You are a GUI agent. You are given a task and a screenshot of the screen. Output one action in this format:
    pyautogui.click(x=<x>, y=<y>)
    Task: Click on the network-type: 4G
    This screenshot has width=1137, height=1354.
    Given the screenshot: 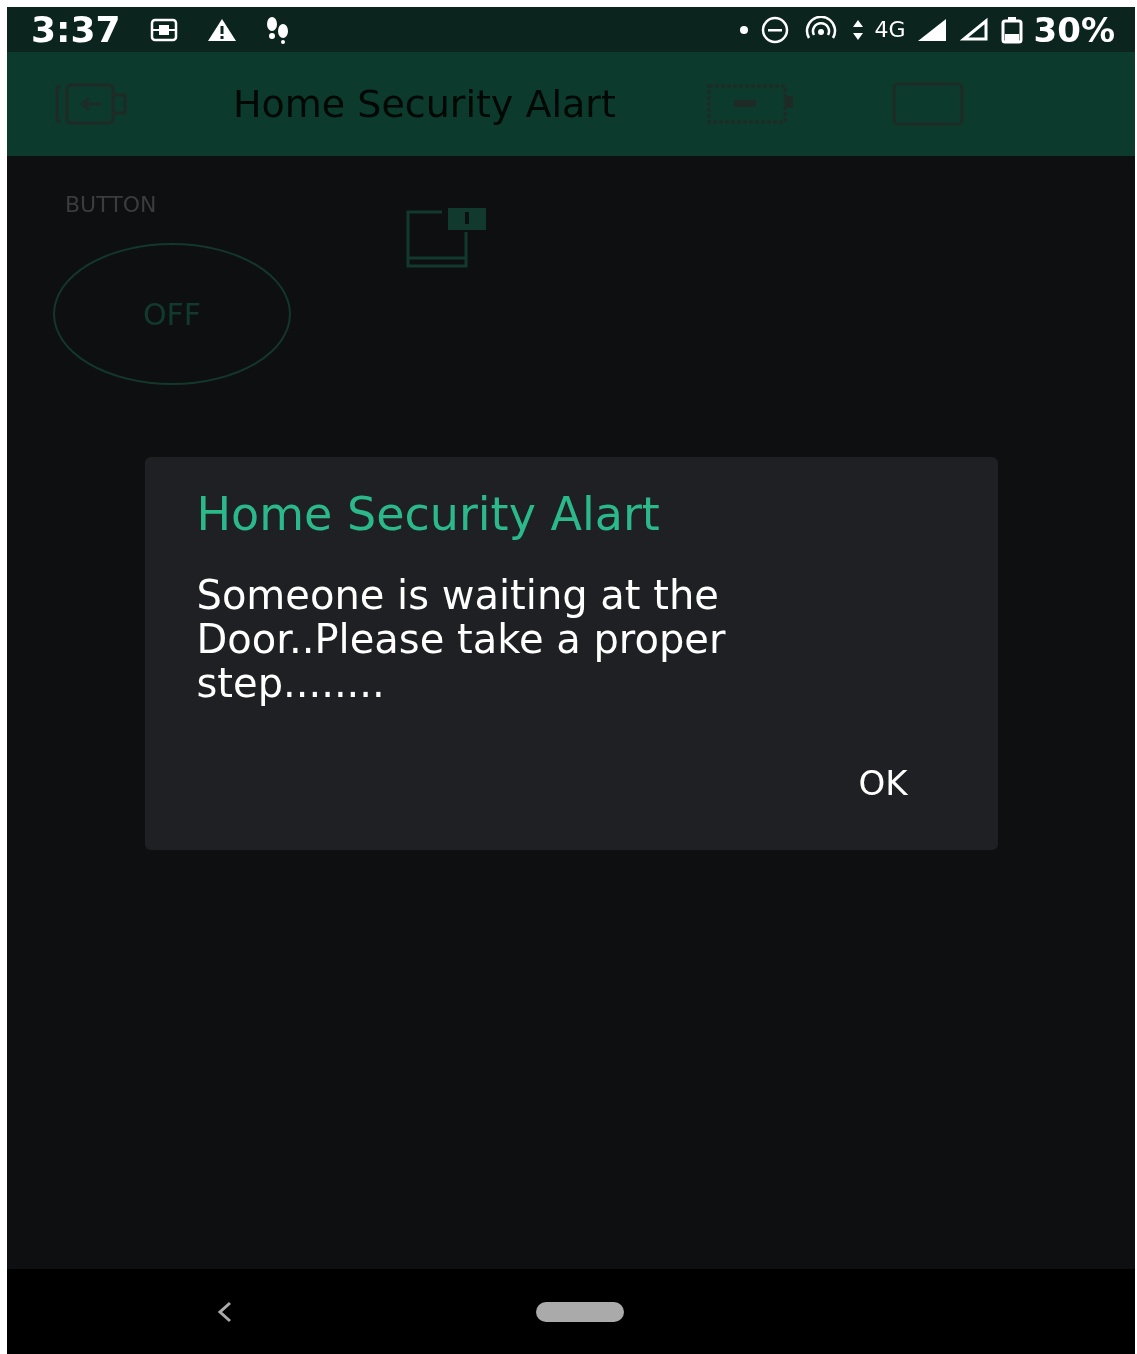 What is the action you would take?
    pyautogui.click(x=890, y=29)
    